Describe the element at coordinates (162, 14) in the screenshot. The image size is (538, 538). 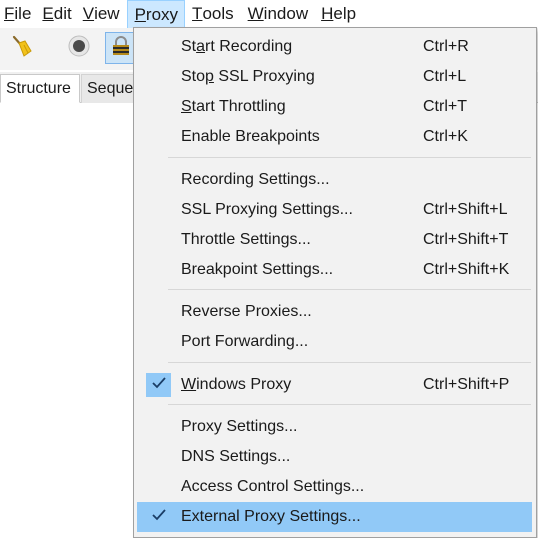
I see `menu-proxy-label: roxy` at that location.